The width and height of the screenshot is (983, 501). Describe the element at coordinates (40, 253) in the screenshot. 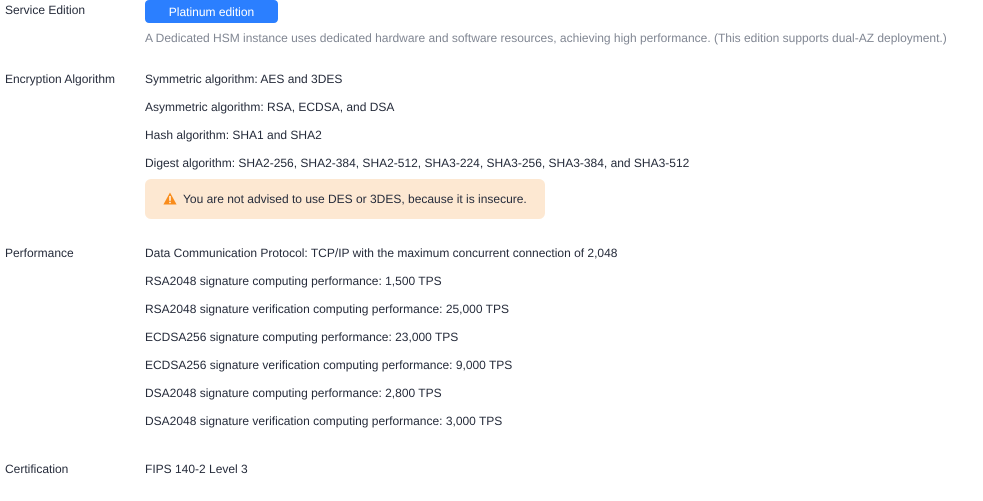

I see `field-label: Performance` at that location.